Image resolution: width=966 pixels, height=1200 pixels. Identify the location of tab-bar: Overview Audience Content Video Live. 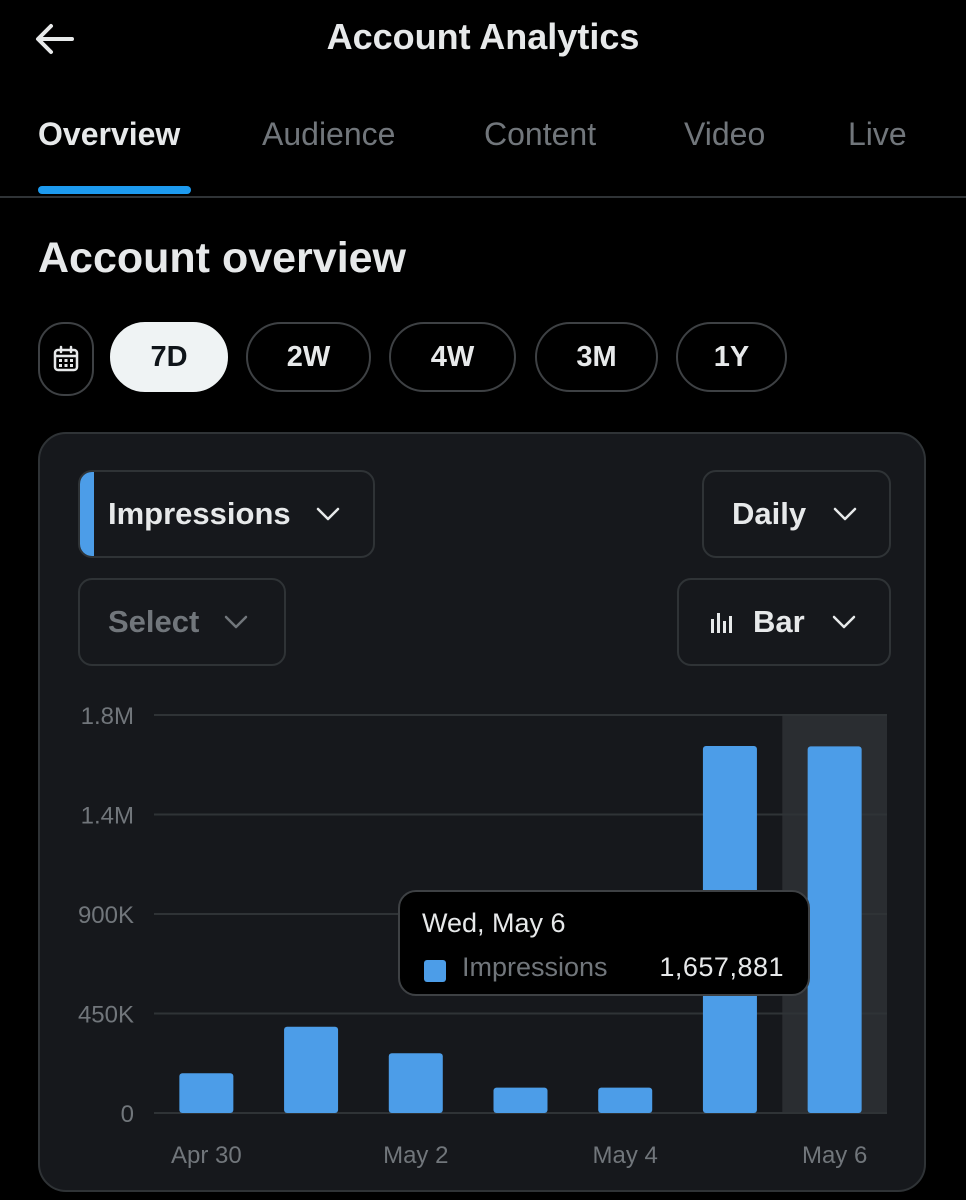
(483, 149).